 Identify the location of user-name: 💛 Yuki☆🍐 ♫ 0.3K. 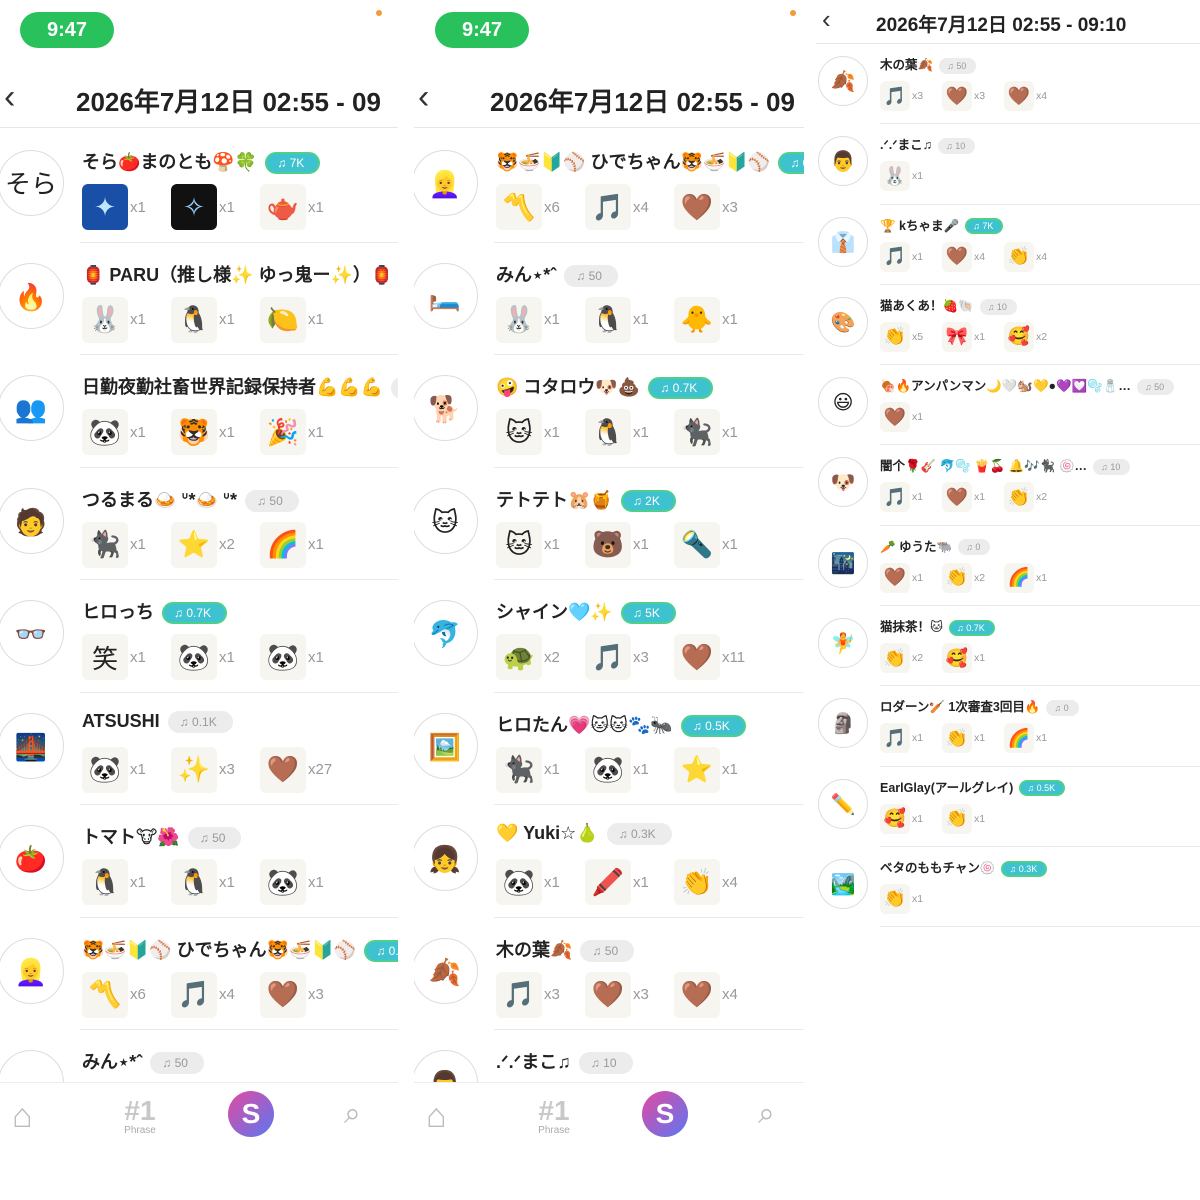
(584, 834).